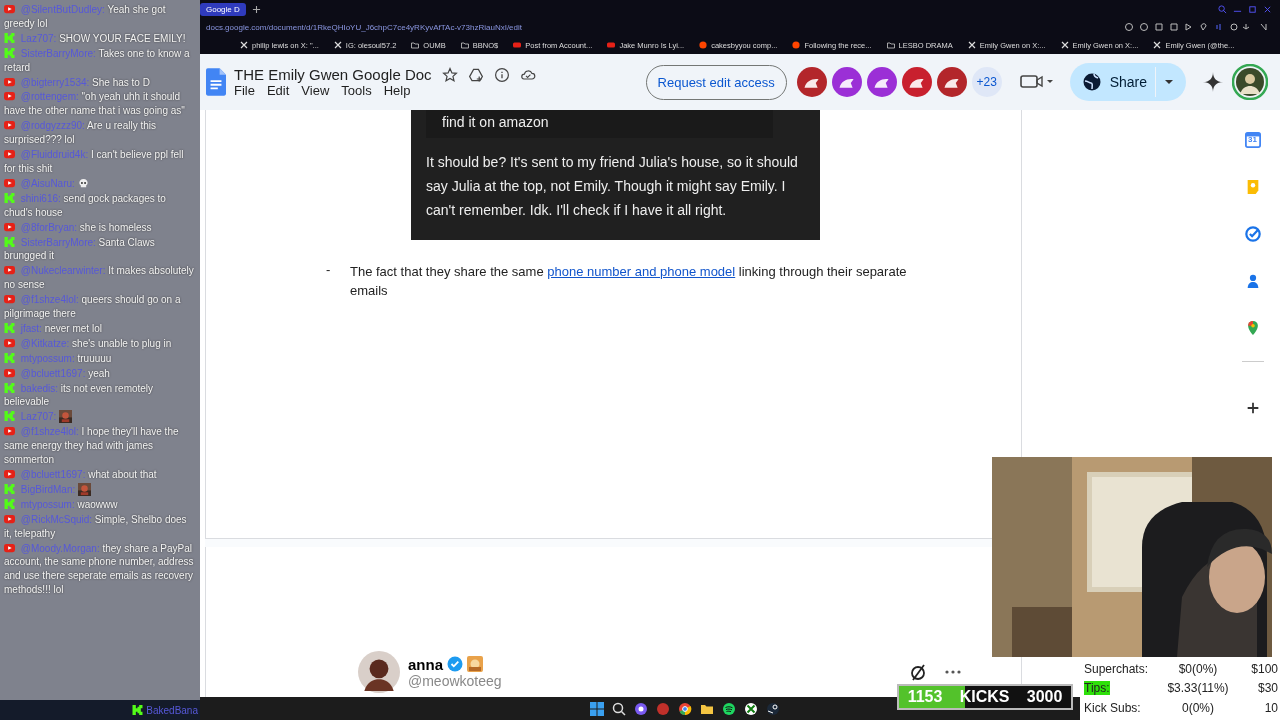 Image resolution: width=1280 pixels, height=720 pixels. I want to click on stat-goal: $30, so click(1267, 688).